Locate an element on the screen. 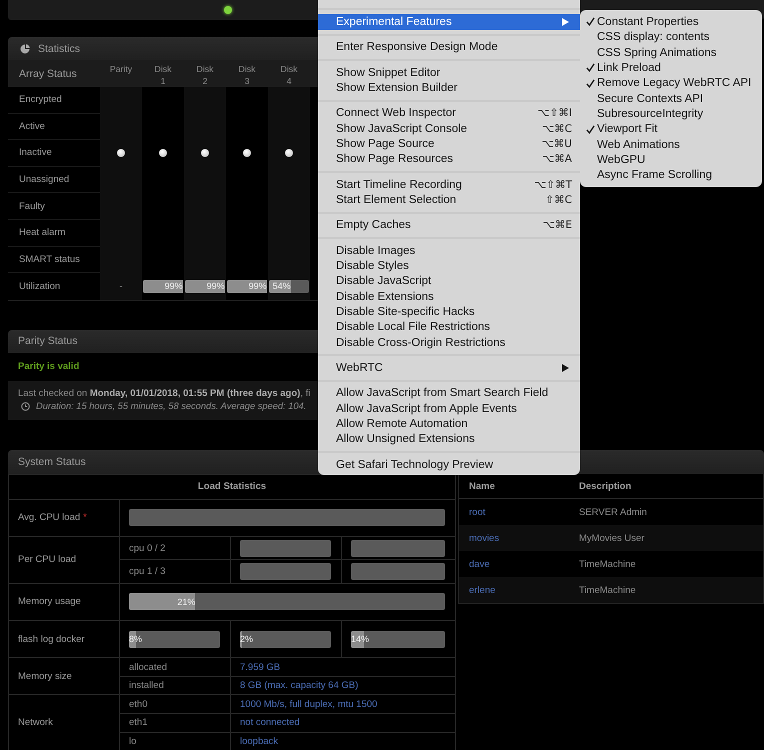 This screenshot has height=750, width=764. last-checked-text: Last checked on Monday, 01/01/2018, 01:55 PM (three days ago), fi is located at coordinates (164, 393).